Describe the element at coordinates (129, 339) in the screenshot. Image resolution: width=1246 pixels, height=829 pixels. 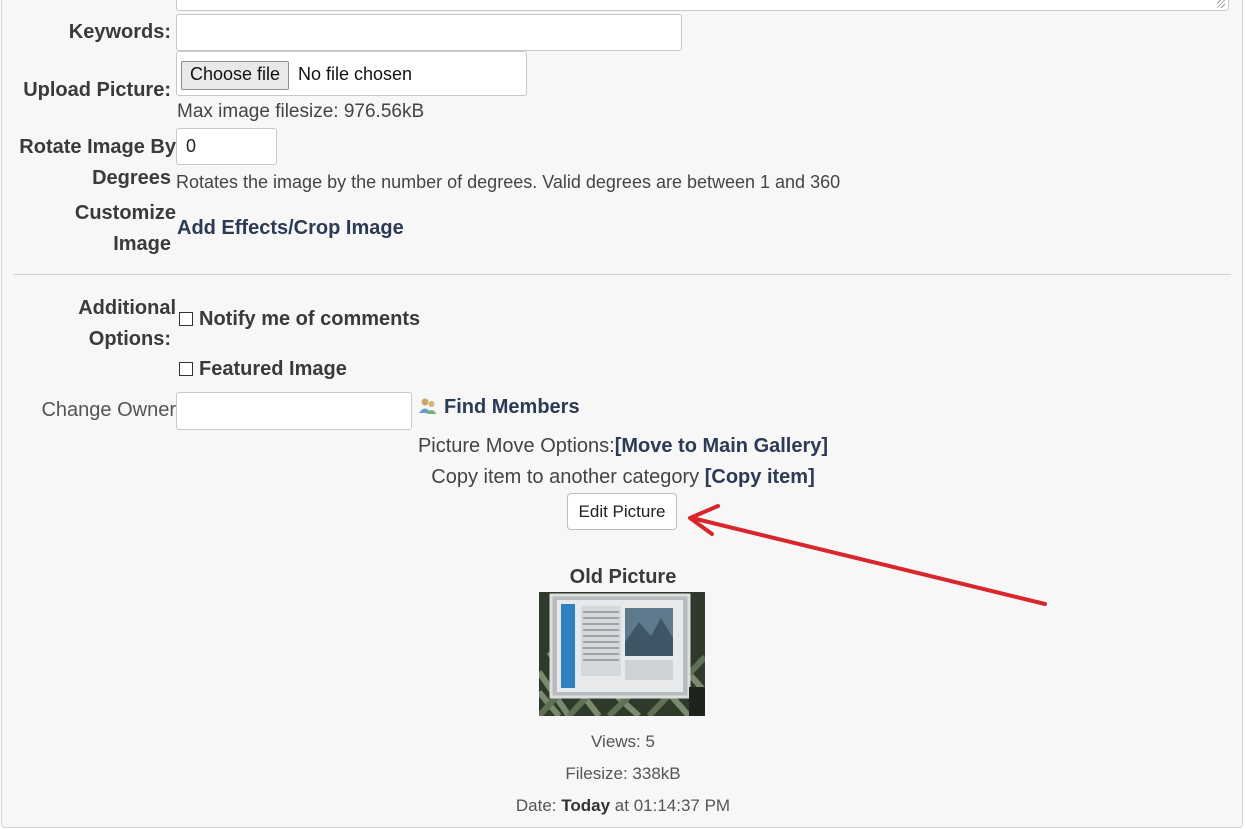
I see `additional-label-line2: Options:` at that location.